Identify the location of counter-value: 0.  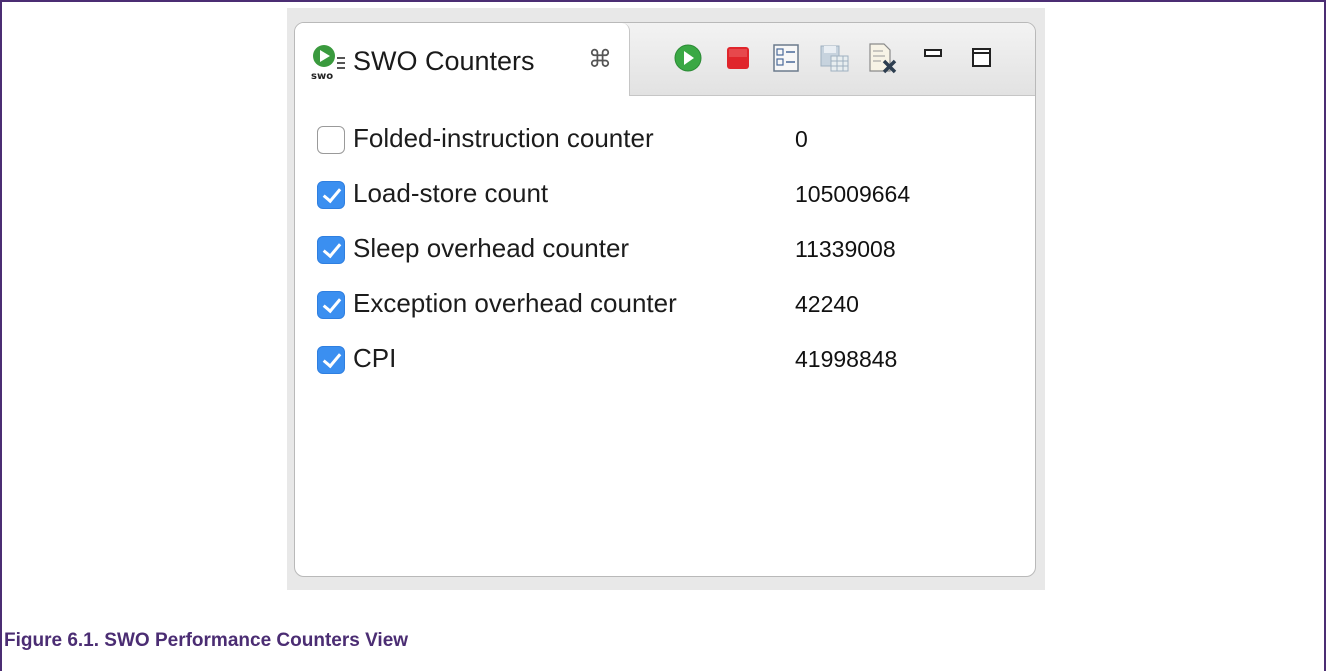
(801, 139).